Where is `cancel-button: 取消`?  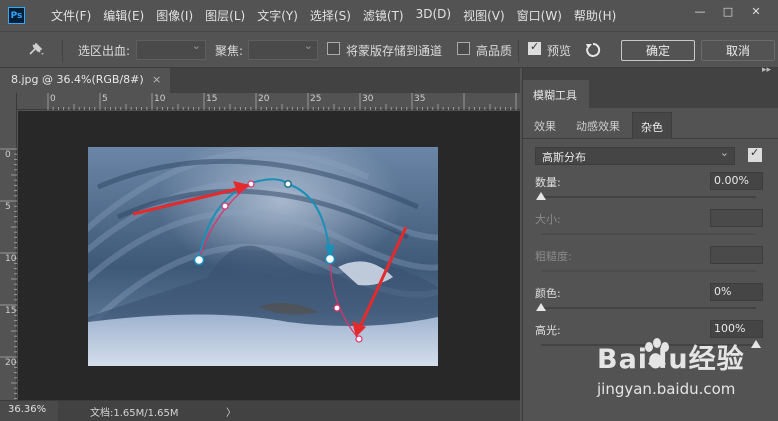 cancel-button: 取消 is located at coordinates (738, 50).